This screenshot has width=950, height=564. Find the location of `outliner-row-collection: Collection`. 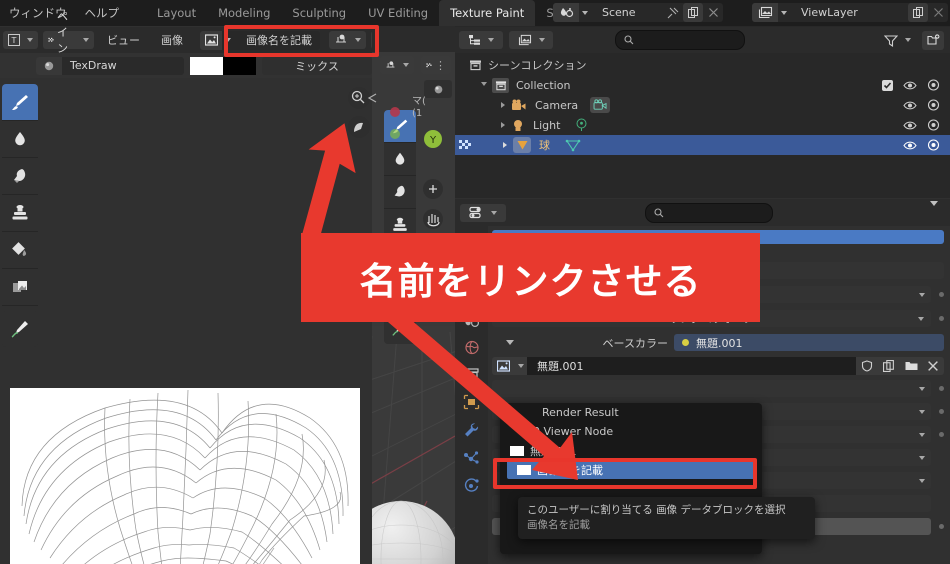

outliner-row-collection: Collection is located at coordinates (702, 85).